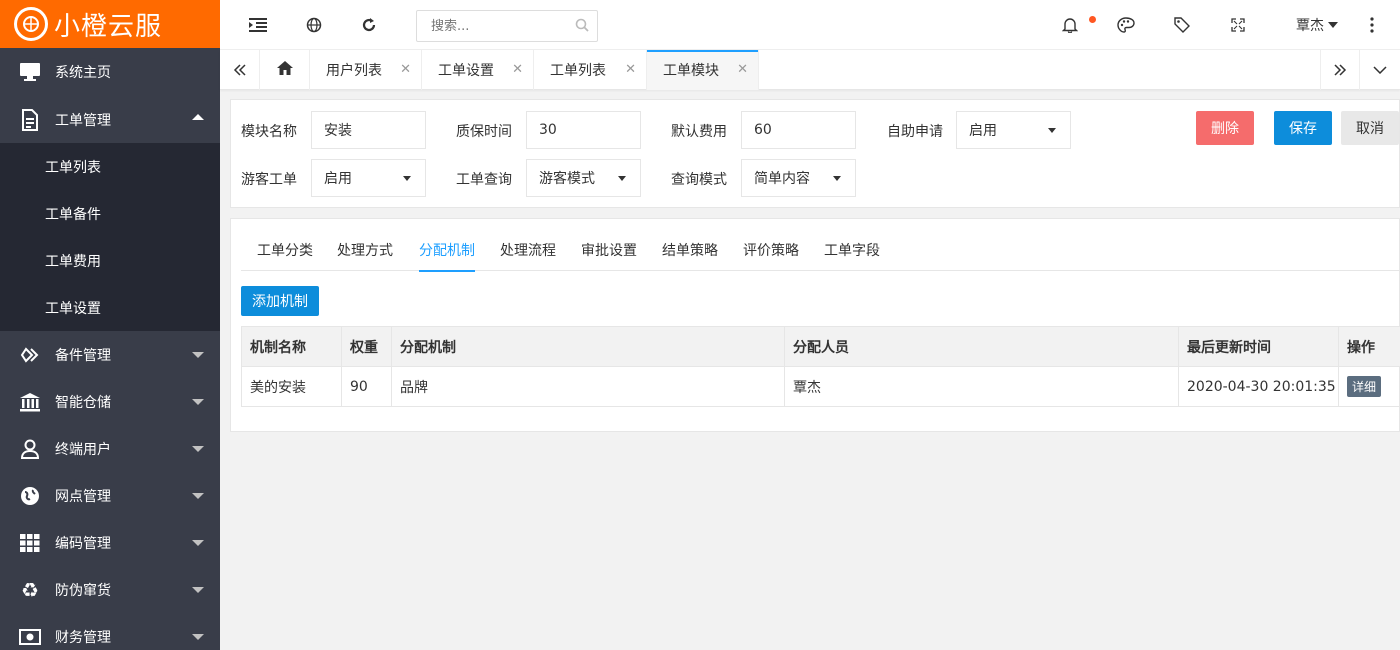 The height and width of the screenshot is (650, 1400). Describe the element at coordinates (484, 180) in the screenshot. I see `workorder-query-label: 工单查询` at that location.